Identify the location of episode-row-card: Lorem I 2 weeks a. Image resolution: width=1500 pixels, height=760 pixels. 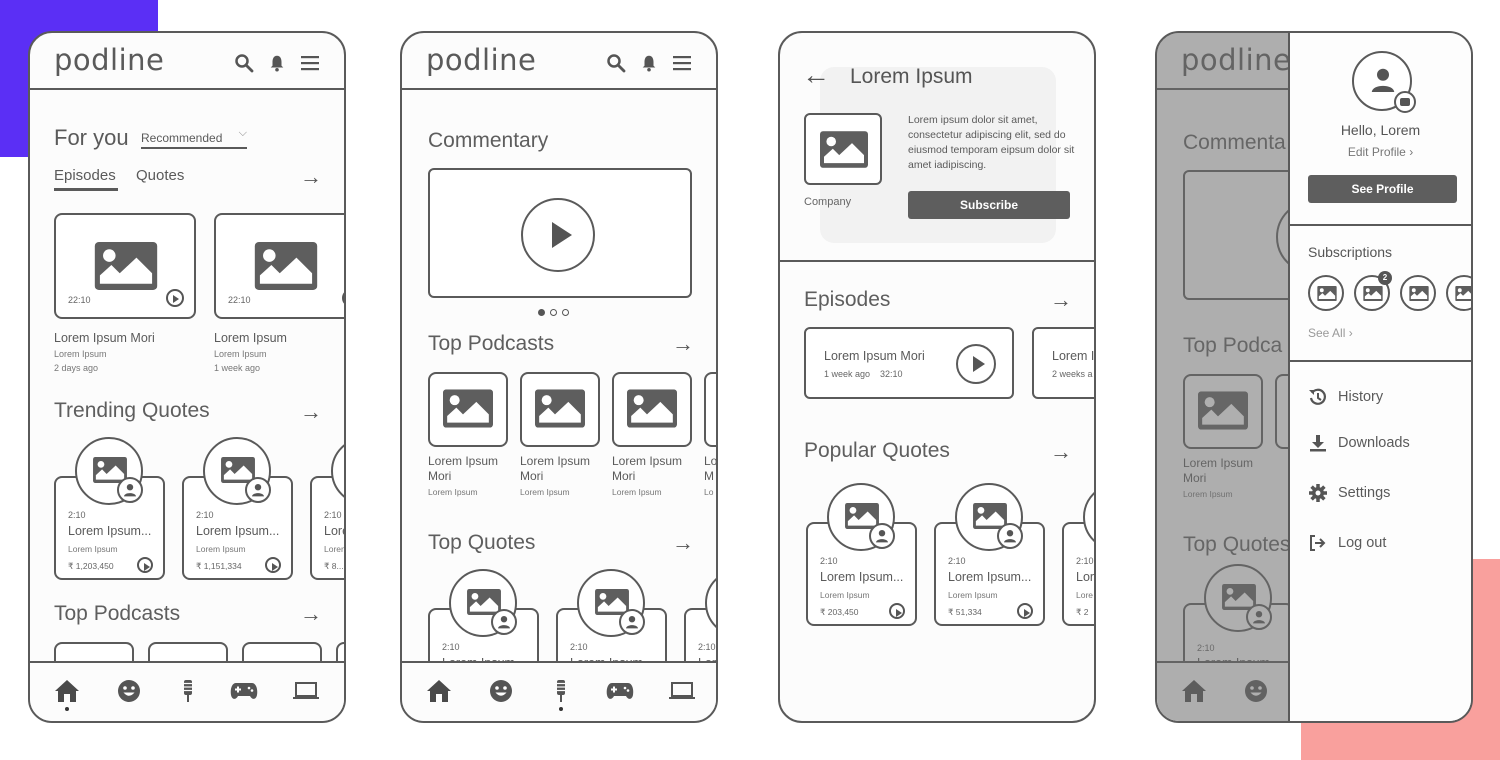
(1063, 363).